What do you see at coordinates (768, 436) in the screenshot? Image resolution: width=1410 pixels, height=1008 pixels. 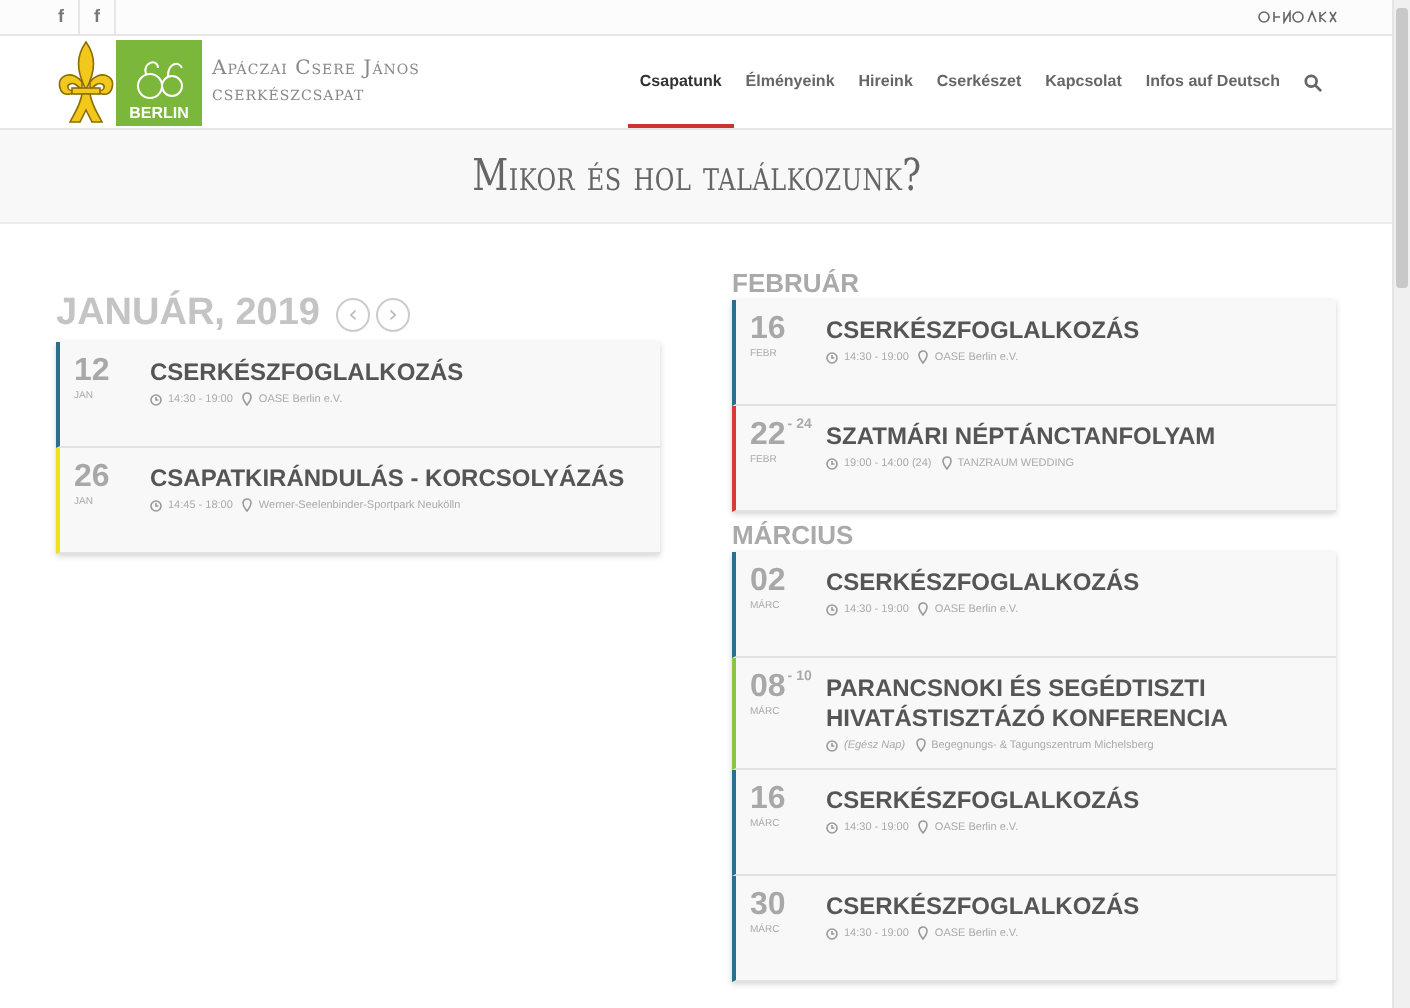 I see `event-day: 22` at bounding box center [768, 436].